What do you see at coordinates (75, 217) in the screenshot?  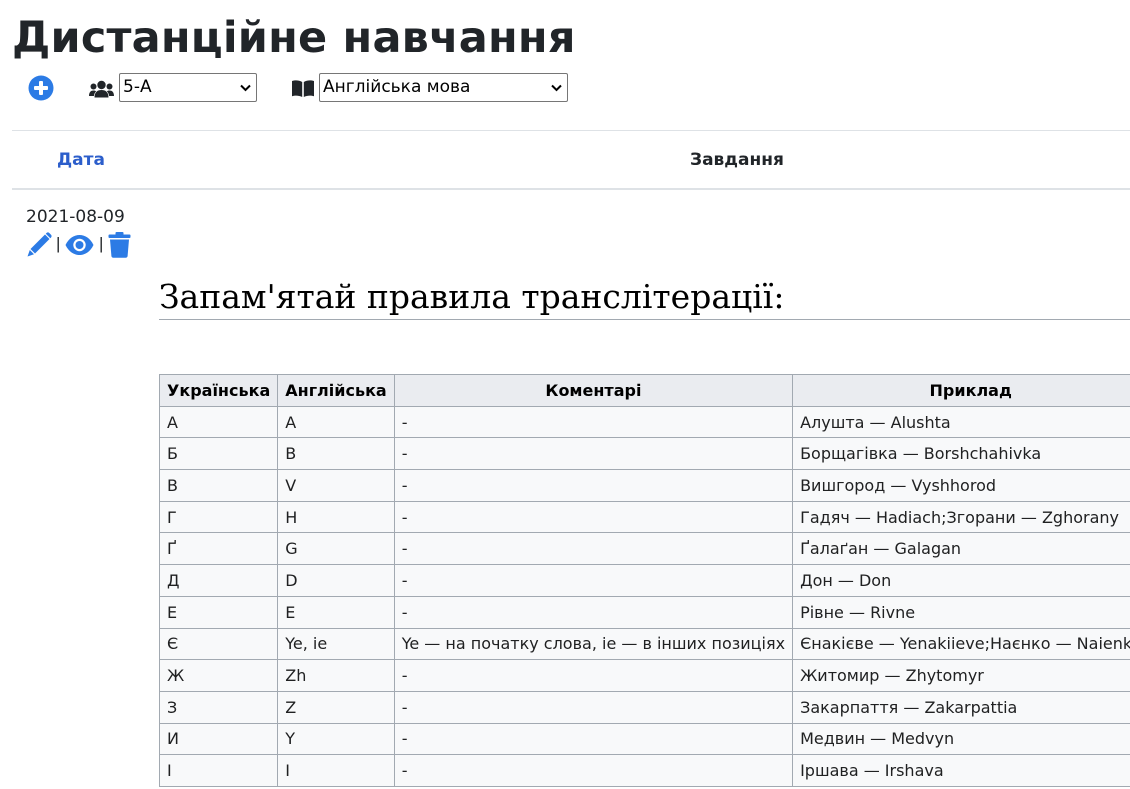 I see `entry-date: 2021-08-09` at bounding box center [75, 217].